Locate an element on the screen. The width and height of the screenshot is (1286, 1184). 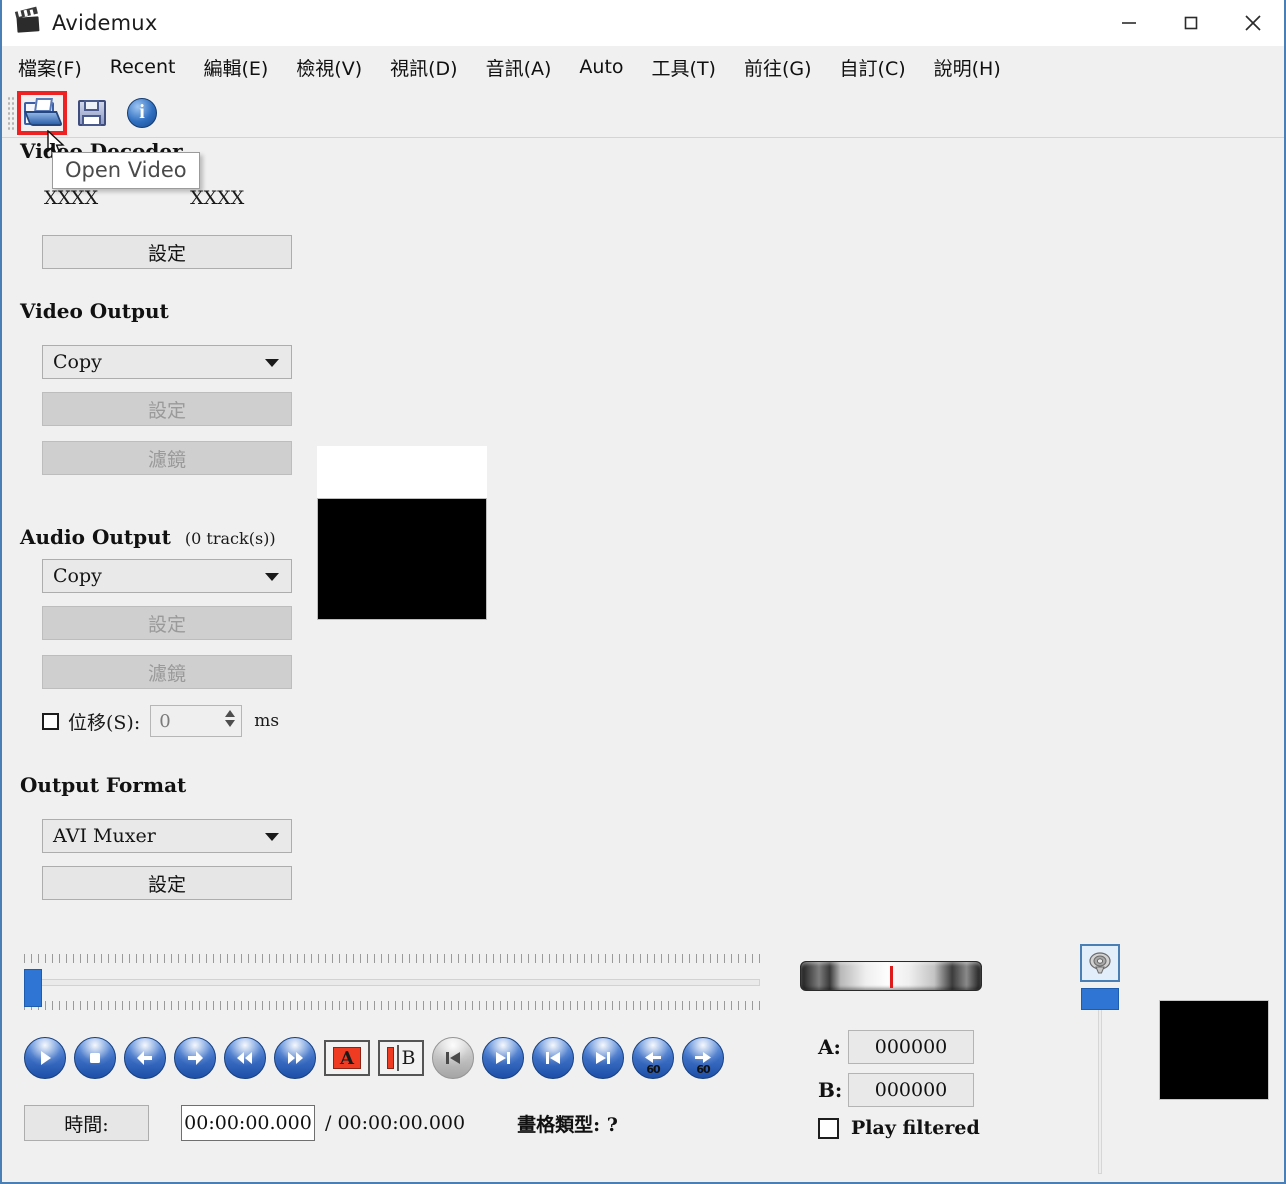
audio-meter-preview is located at coordinates (1214, 1050).